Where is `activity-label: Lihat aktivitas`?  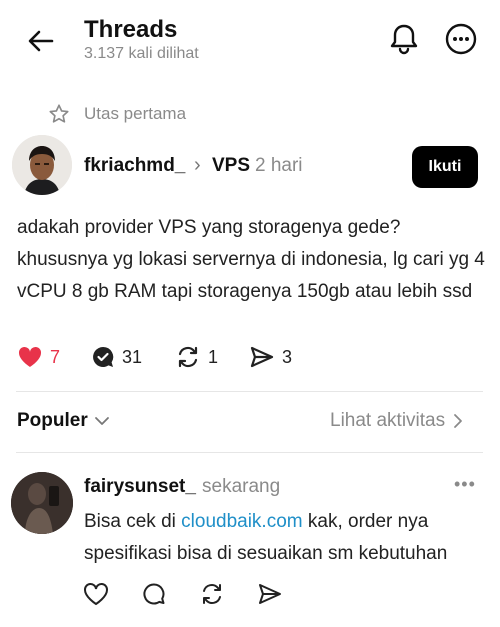 activity-label: Lihat aktivitas is located at coordinates (388, 420).